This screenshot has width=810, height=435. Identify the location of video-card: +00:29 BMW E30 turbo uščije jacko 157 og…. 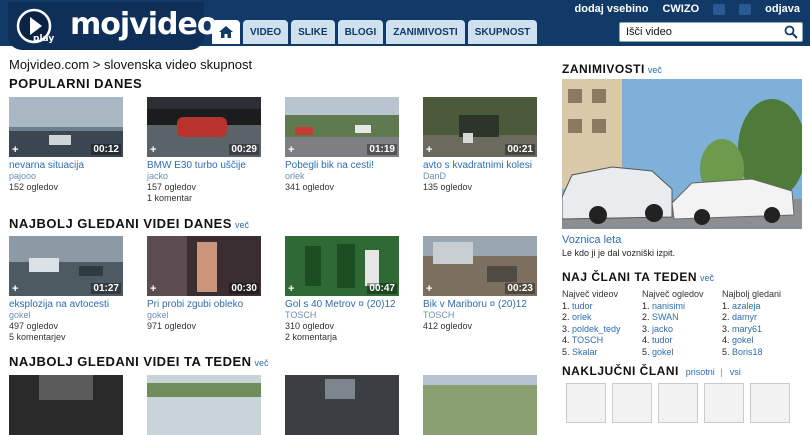
(209, 150).